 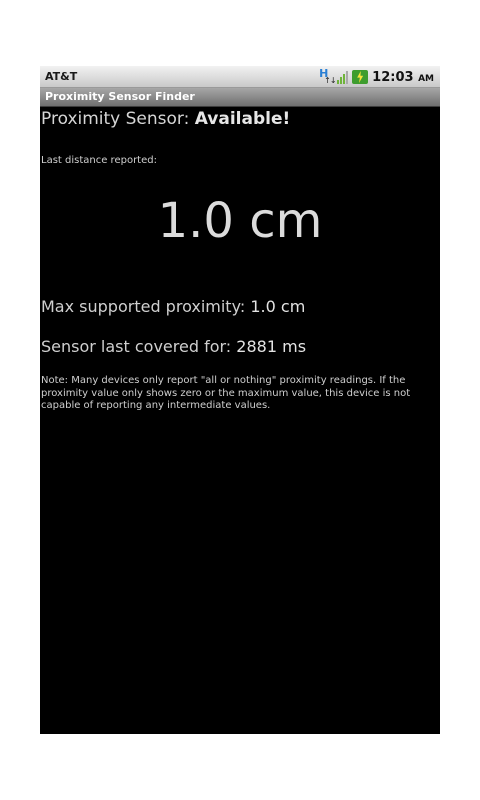 I want to click on hsdpa-icon: H ↑↓, so click(x=327, y=76).